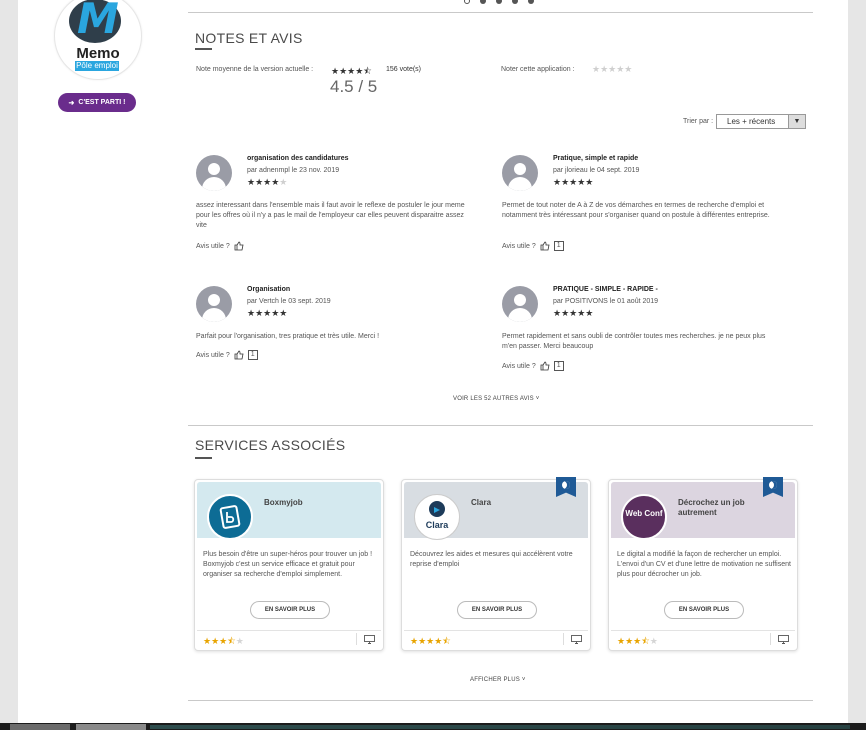 The height and width of the screenshot is (730, 866). Describe the element at coordinates (354, 86) in the screenshot. I see `average-score: 4.5 / 5` at that location.